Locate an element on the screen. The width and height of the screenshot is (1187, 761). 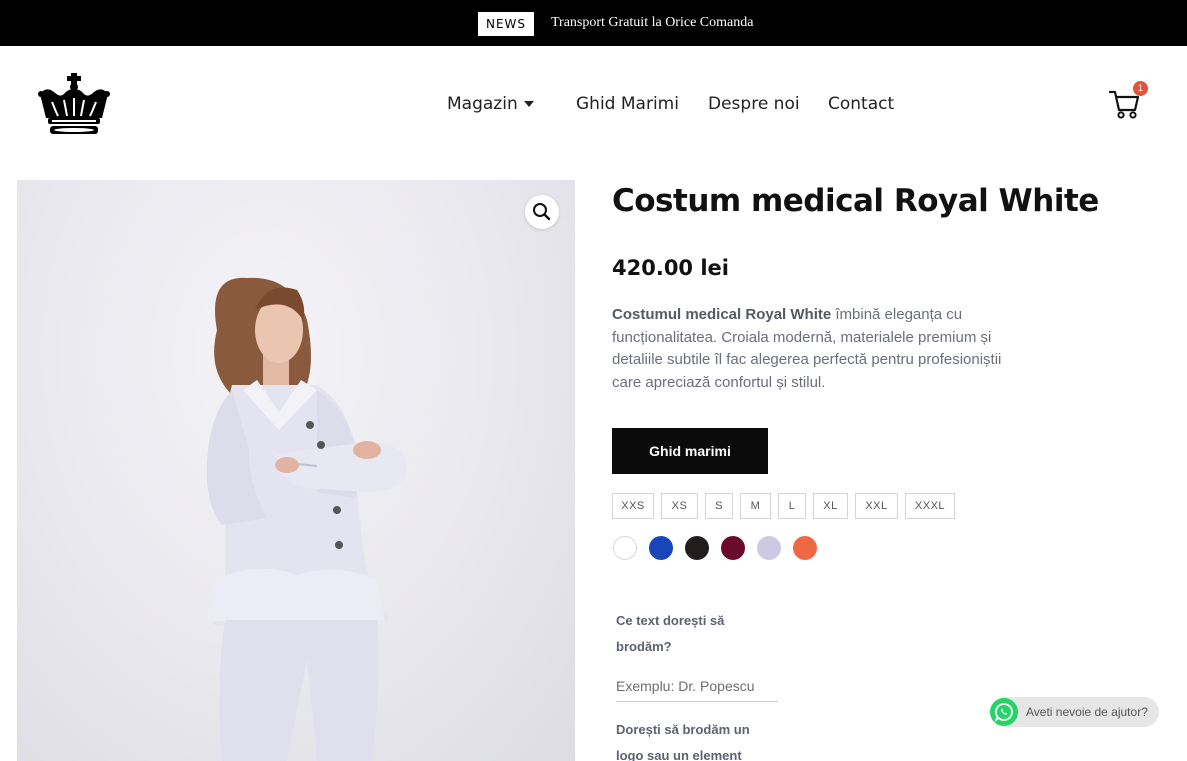
nav-item-despre-noi: Despre noi is located at coordinates (754, 104).